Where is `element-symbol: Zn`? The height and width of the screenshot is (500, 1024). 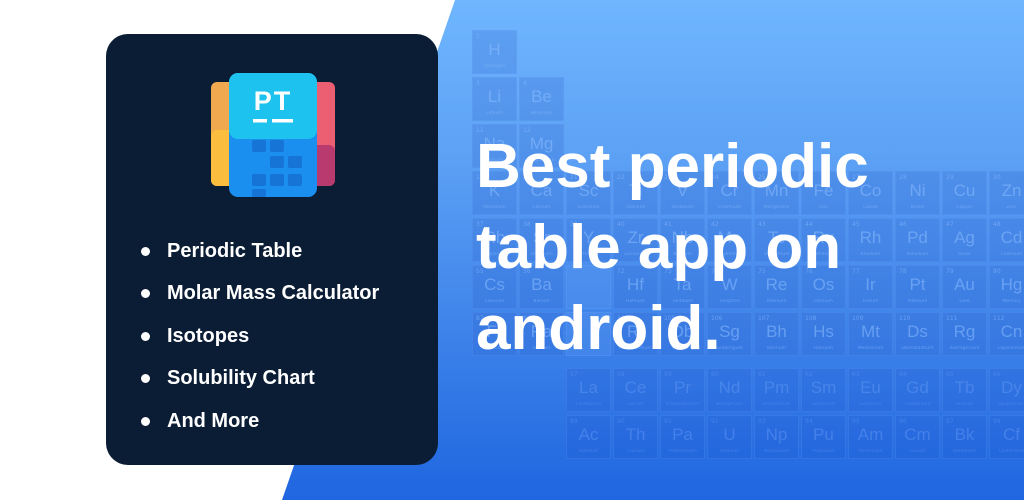 element-symbol: Zn is located at coordinates (1011, 190).